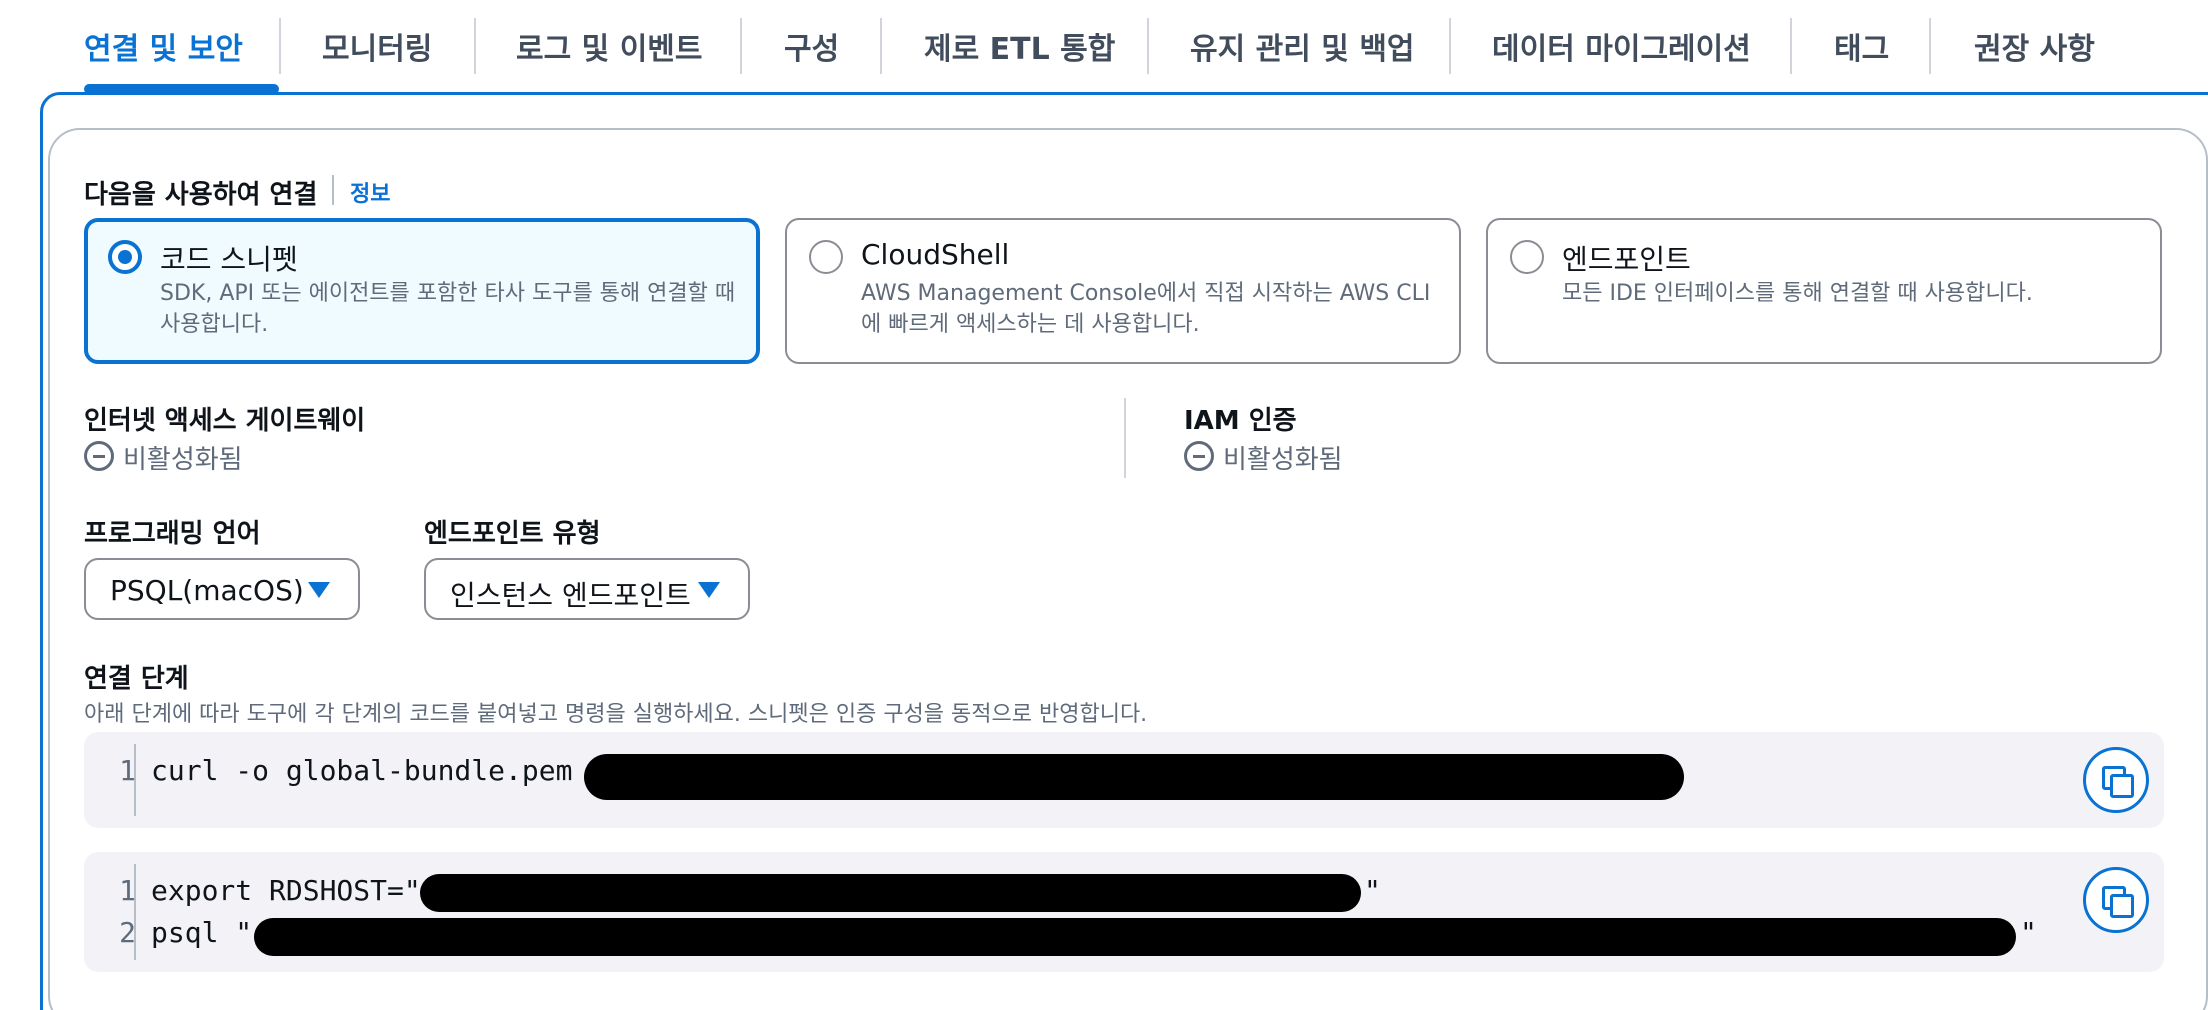 Image resolution: width=2208 pixels, height=1010 pixels. I want to click on code-line: export RDSHOST=", so click(286, 890).